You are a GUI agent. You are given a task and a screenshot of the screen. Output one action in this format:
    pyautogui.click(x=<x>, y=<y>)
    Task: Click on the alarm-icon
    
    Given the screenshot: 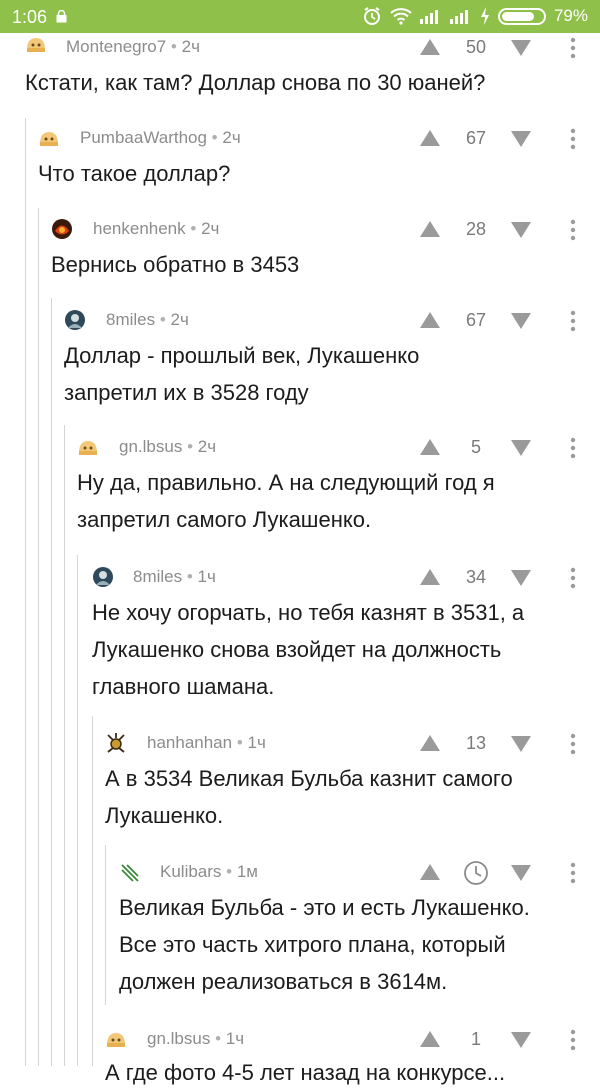 What is the action you would take?
    pyautogui.click(x=371, y=16)
    